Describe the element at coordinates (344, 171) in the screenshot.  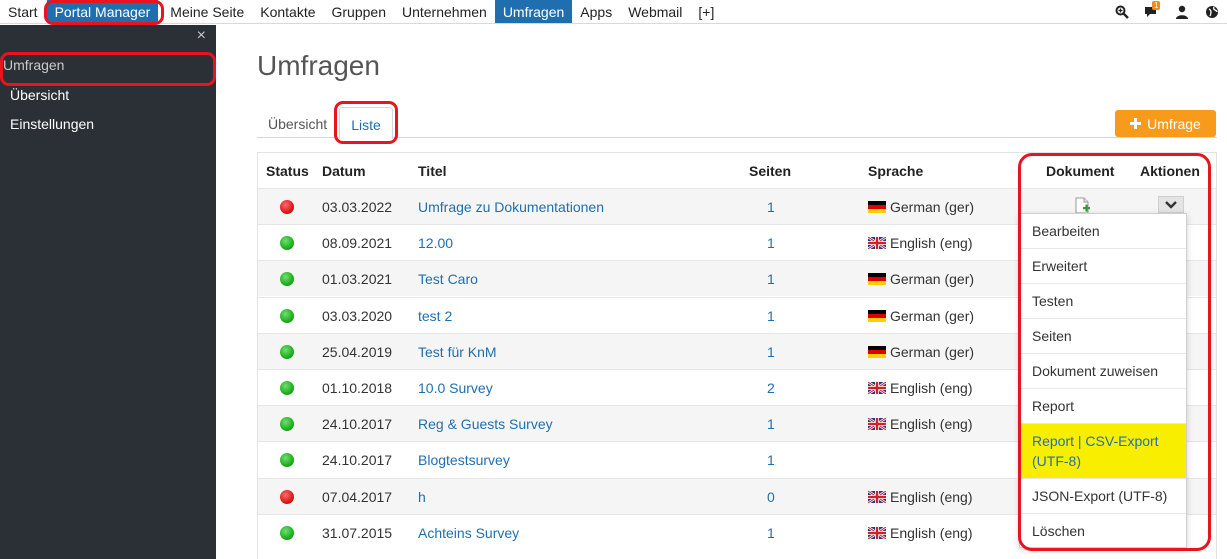
I see `header-datum: Datum` at that location.